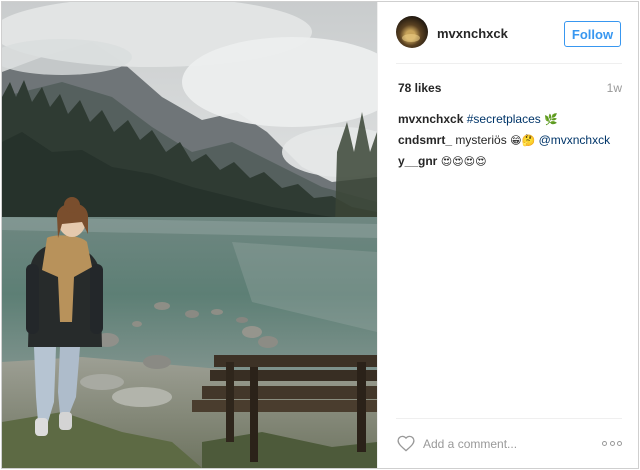 The image size is (640, 470). What do you see at coordinates (513, 161) in the screenshot?
I see `comment-item: y__gnr 😍😍😍😍` at bounding box center [513, 161].